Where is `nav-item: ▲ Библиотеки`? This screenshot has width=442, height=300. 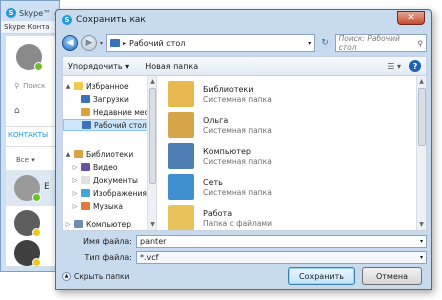
nav-item: ▲ Библиотеки is located at coordinates (105, 154).